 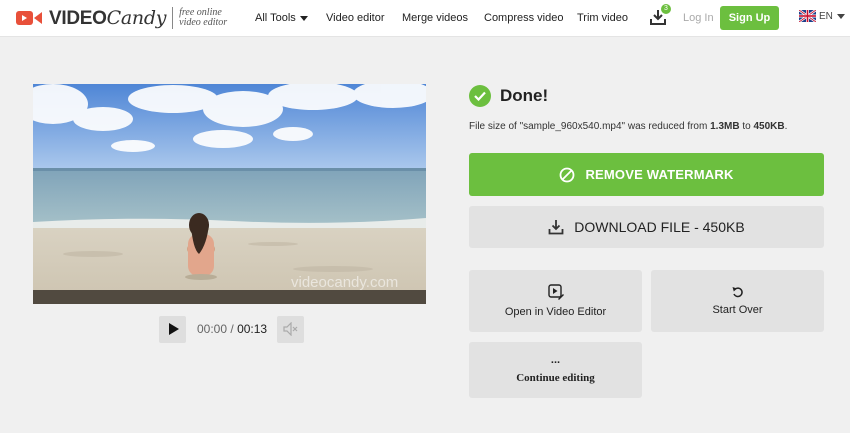 What do you see at coordinates (555, 370) in the screenshot?
I see `continue-editing-button: ... Continue editing` at bounding box center [555, 370].